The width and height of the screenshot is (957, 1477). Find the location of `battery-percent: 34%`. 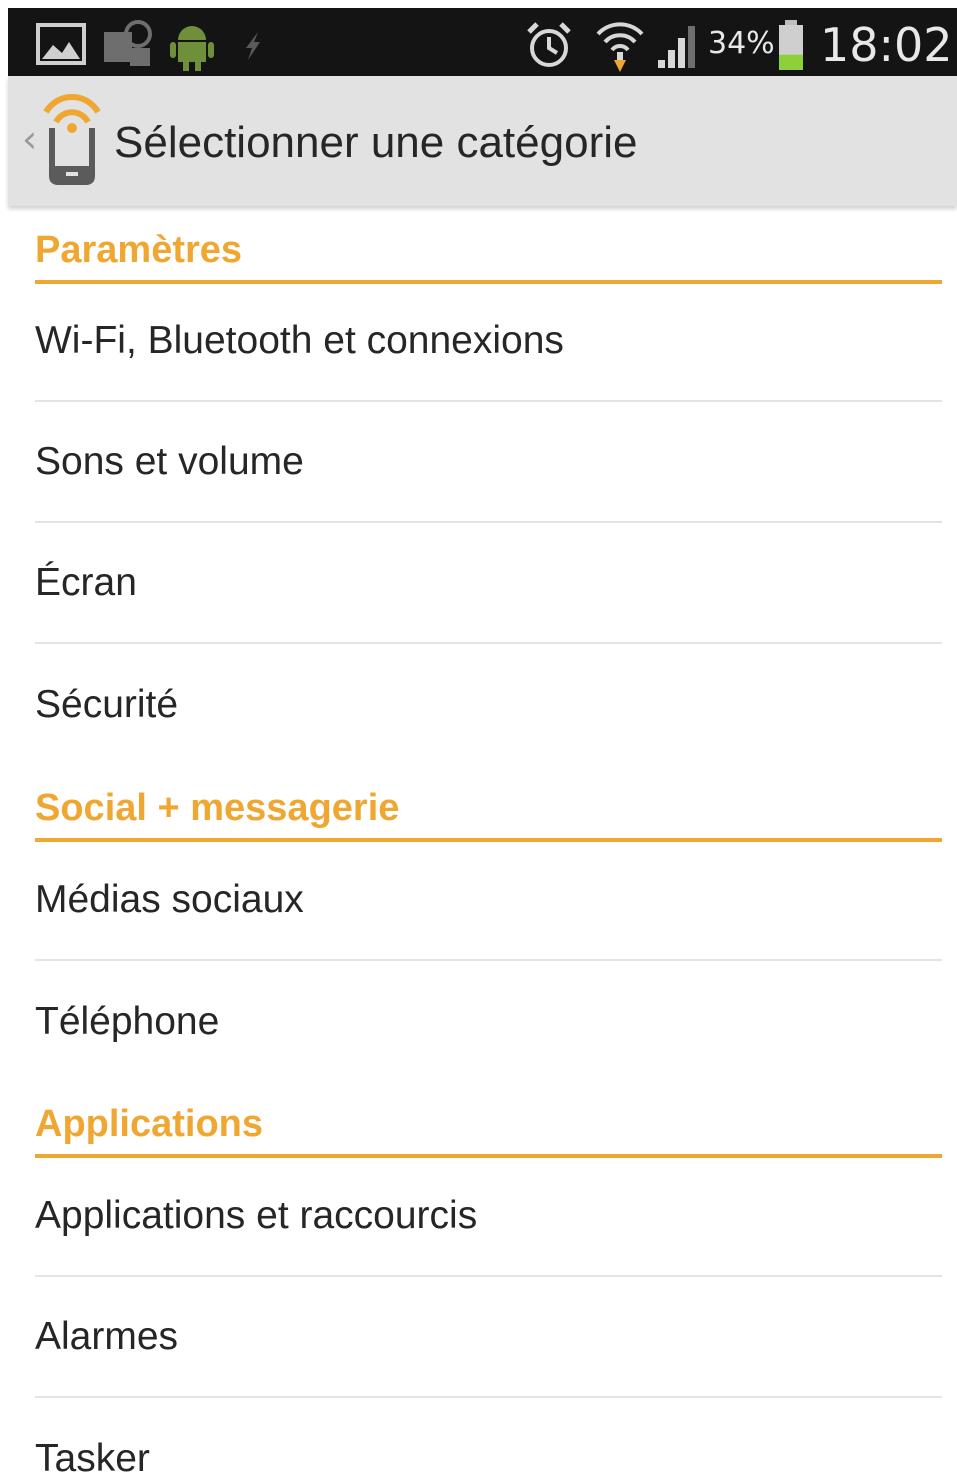

battery-percent: 34% is located at coordinates (741, 43).